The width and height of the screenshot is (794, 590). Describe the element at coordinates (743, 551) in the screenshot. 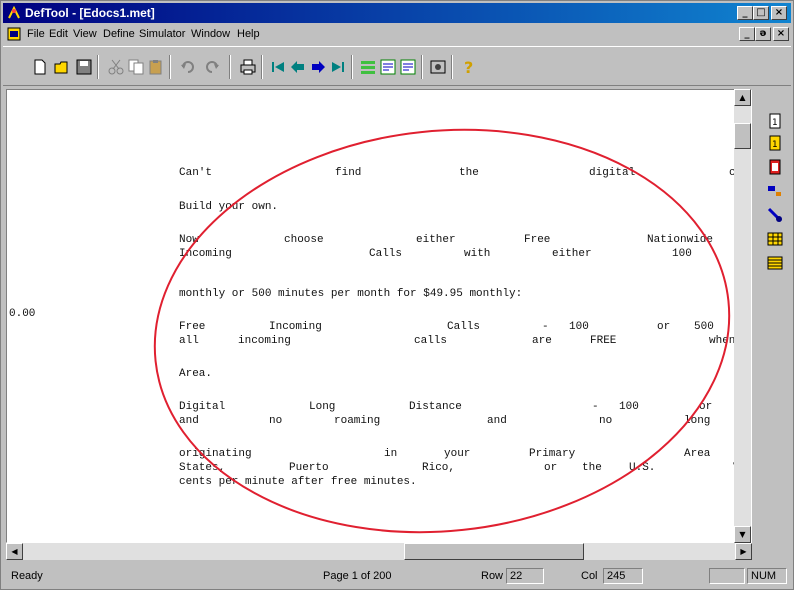

I see `scroll-right-button: ▶` at that location.